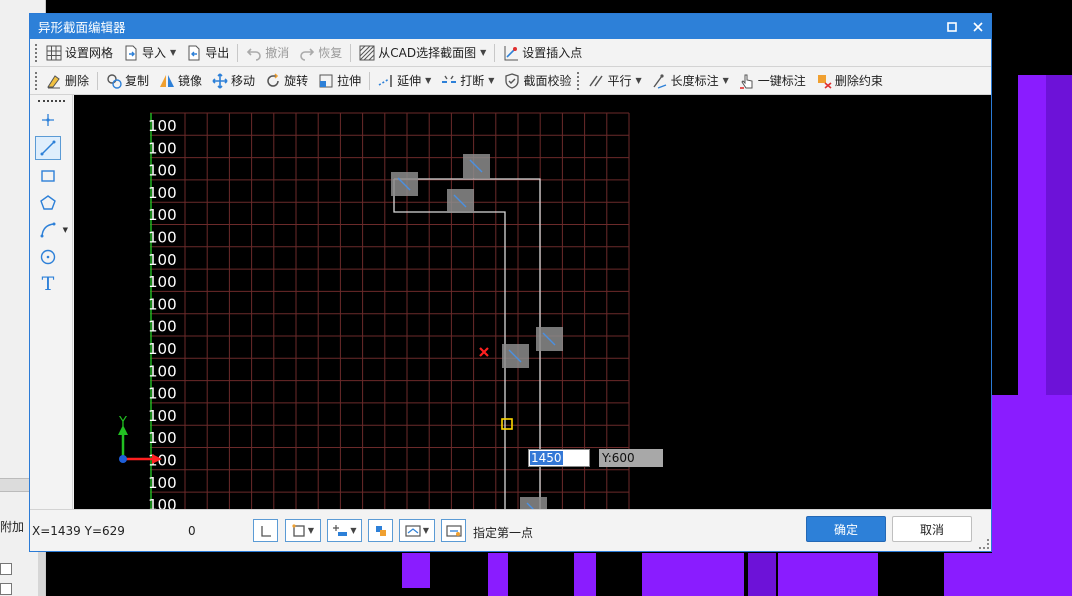 The height and width of the screenshot is (596, 1072). Describe the element at coordinates (849, 81) in the screenshot. I see `delete-constraint-button: 删除约束` at that location.